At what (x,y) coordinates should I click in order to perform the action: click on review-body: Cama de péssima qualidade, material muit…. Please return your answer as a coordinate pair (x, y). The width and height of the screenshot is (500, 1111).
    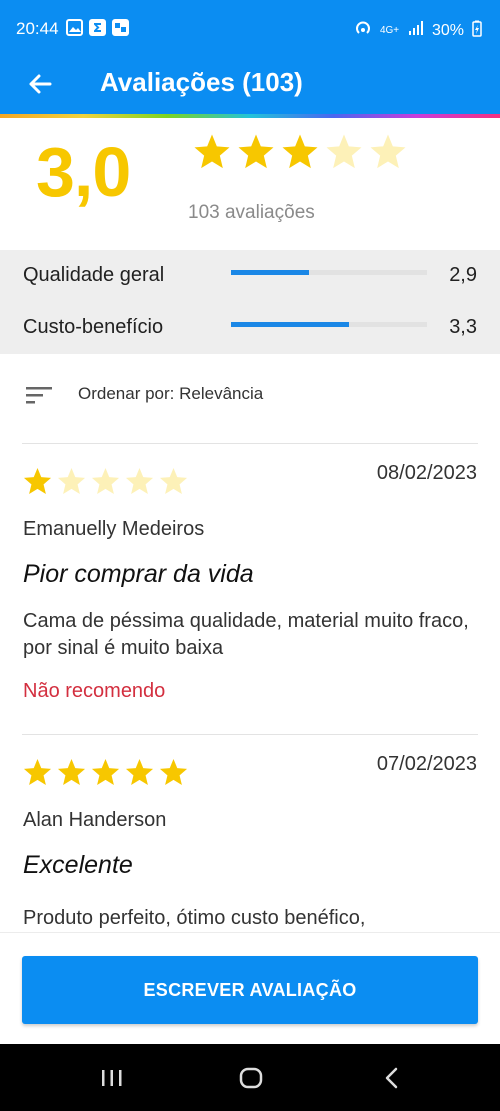
    Looking at the image, I should click on (246, 634).